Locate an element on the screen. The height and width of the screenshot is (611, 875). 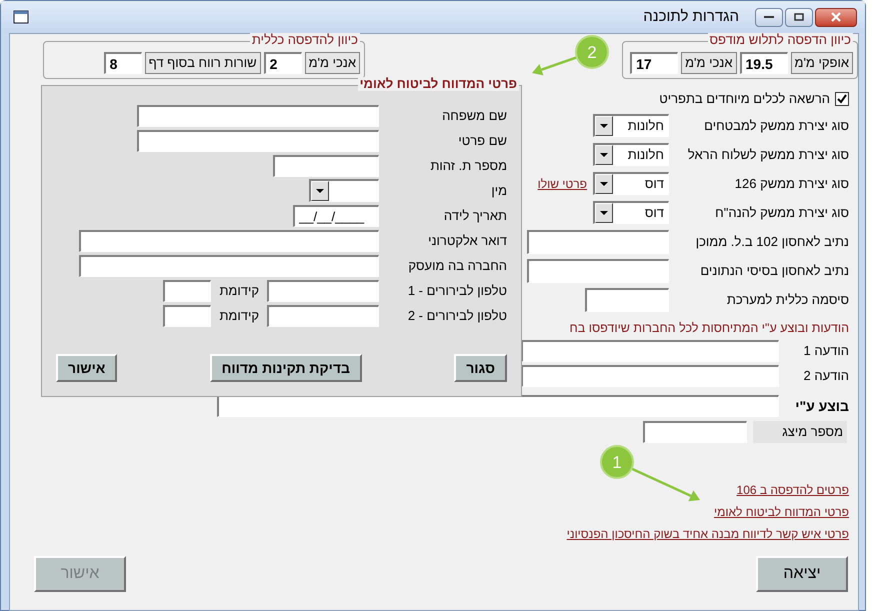
button: אישור is located at coordinates (87, 368).